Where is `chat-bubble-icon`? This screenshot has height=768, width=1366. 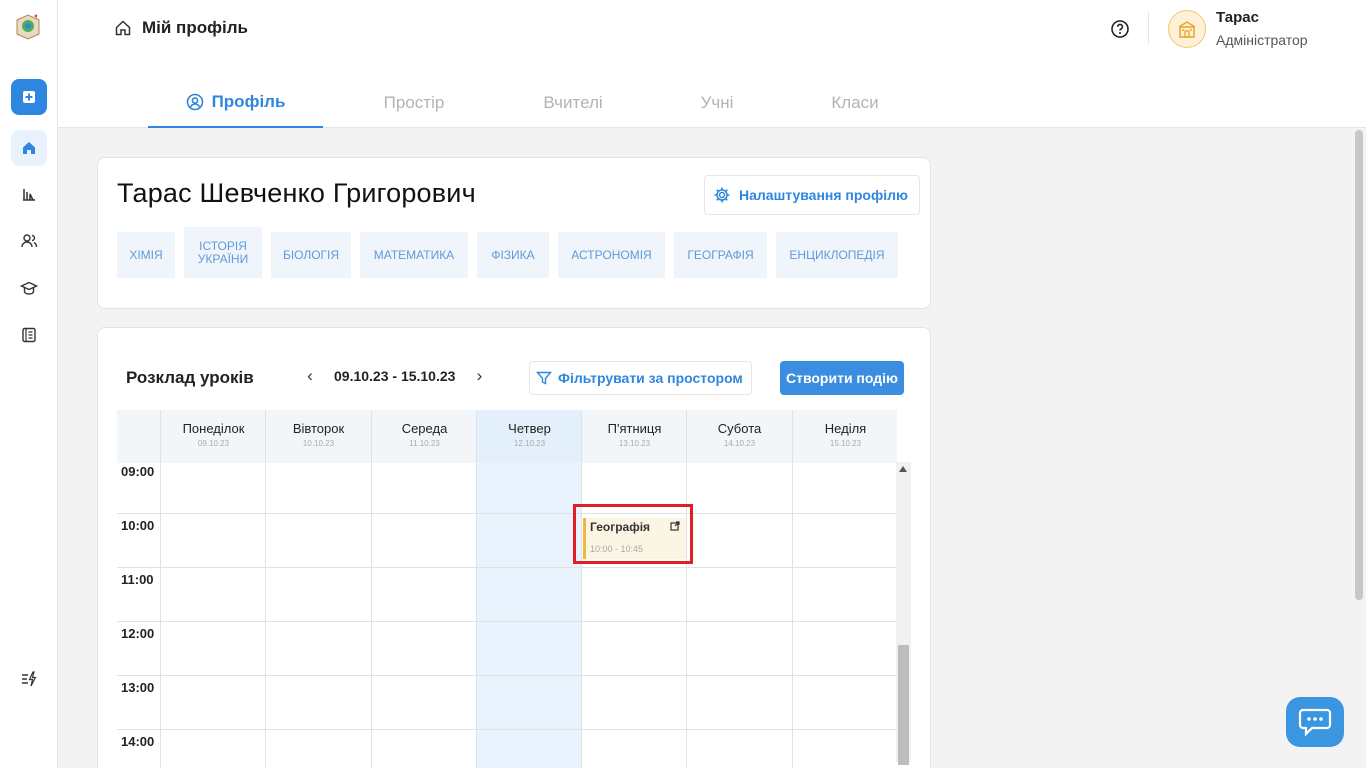 chat-bubble-icon is located at coordinates (1315, 722).